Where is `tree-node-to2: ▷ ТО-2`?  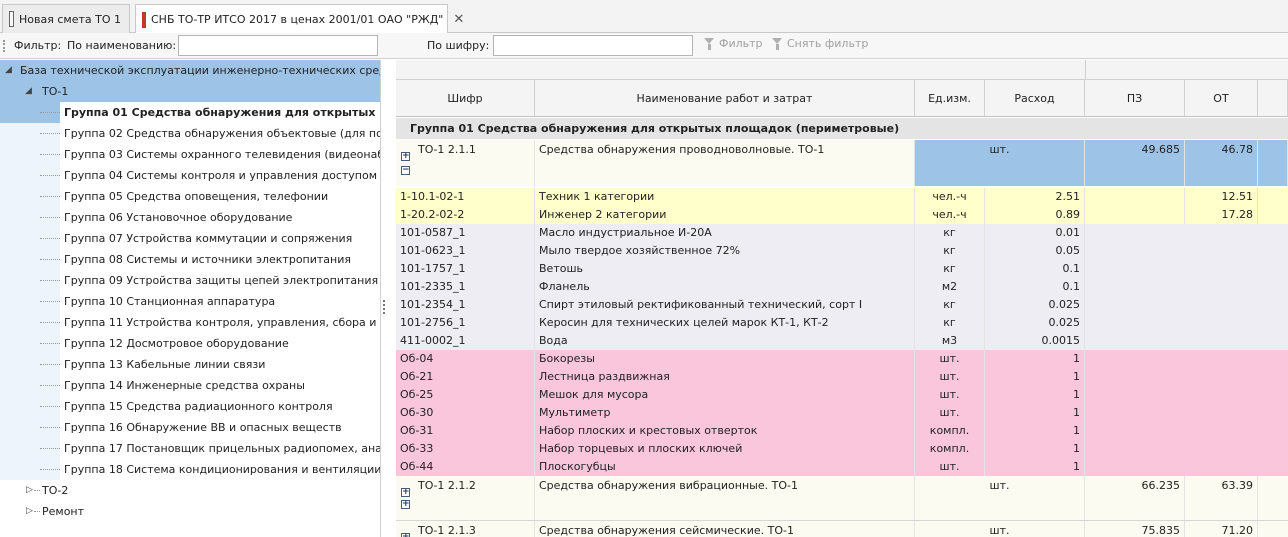
tree-node-to2: ▷ ТО-2 is located at coordinates (190, 490).